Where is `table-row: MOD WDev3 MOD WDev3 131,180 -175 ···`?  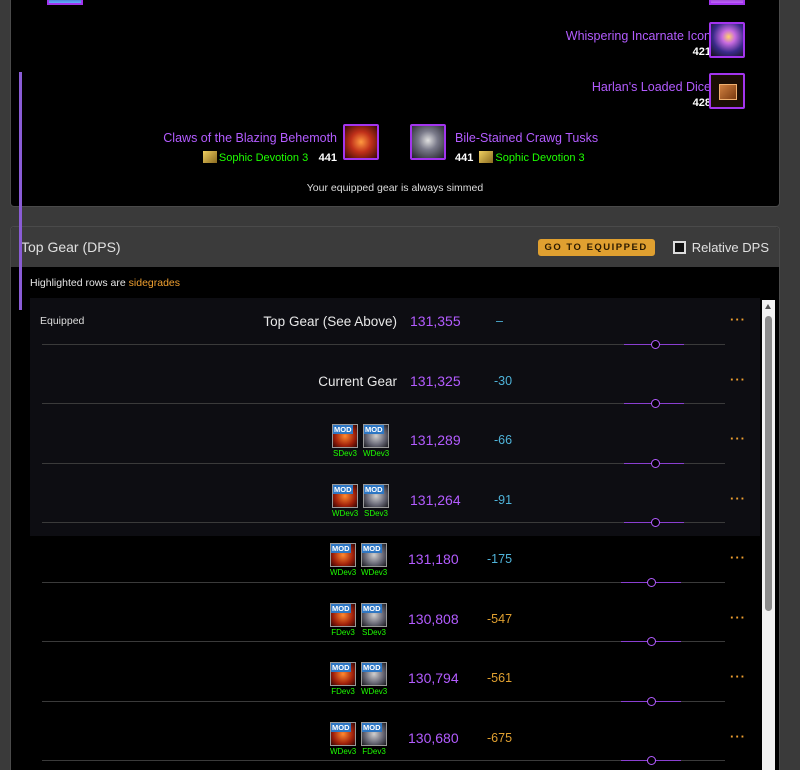
table-row: MOD WDev3 MOD WDev3 131,180 -175 ··· is located at coordinates (395, 566).